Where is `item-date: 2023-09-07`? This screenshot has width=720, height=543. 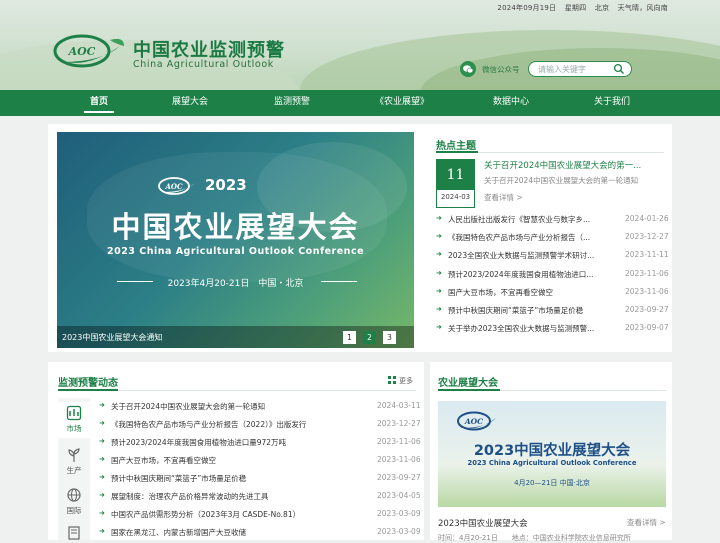 item-date: 2023-09-07 is located at coordinates (647, 328).